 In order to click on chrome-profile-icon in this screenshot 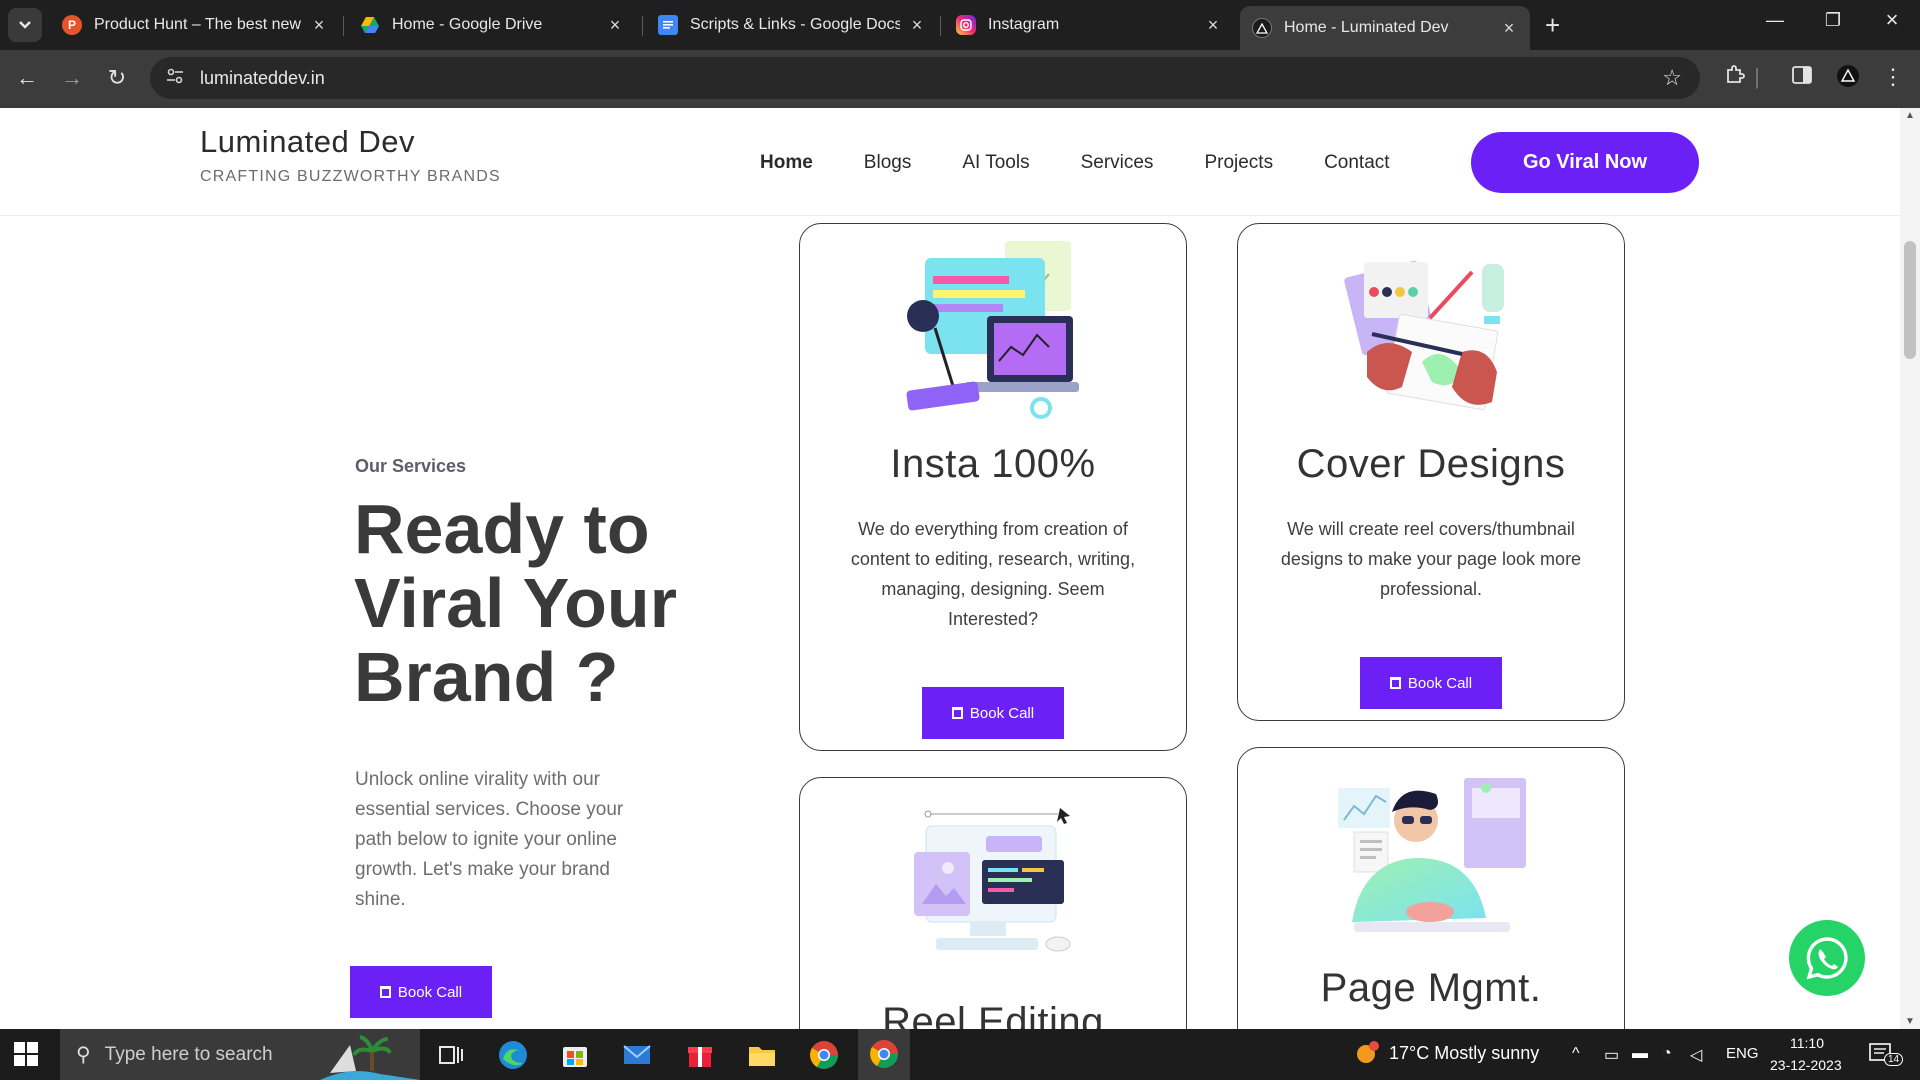, I will do `click(824, 1055)`.